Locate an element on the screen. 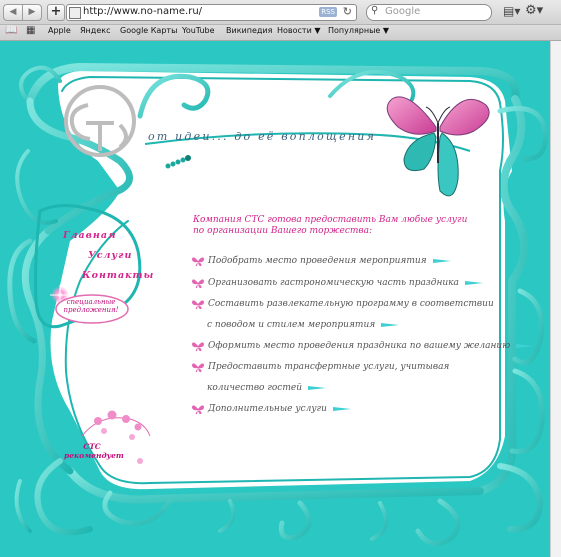 The image size is (561, 557). service-item-continuation: с поводом и стилем мероприятия is located at coordinates (303, 325).